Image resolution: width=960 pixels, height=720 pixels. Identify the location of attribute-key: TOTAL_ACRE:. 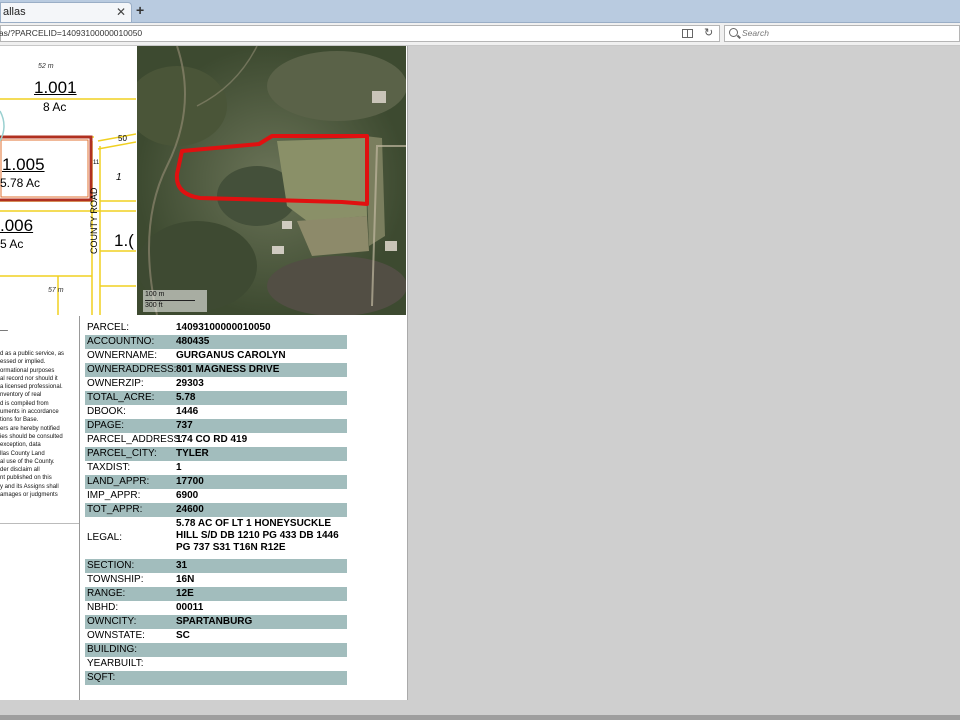
(121, 397).